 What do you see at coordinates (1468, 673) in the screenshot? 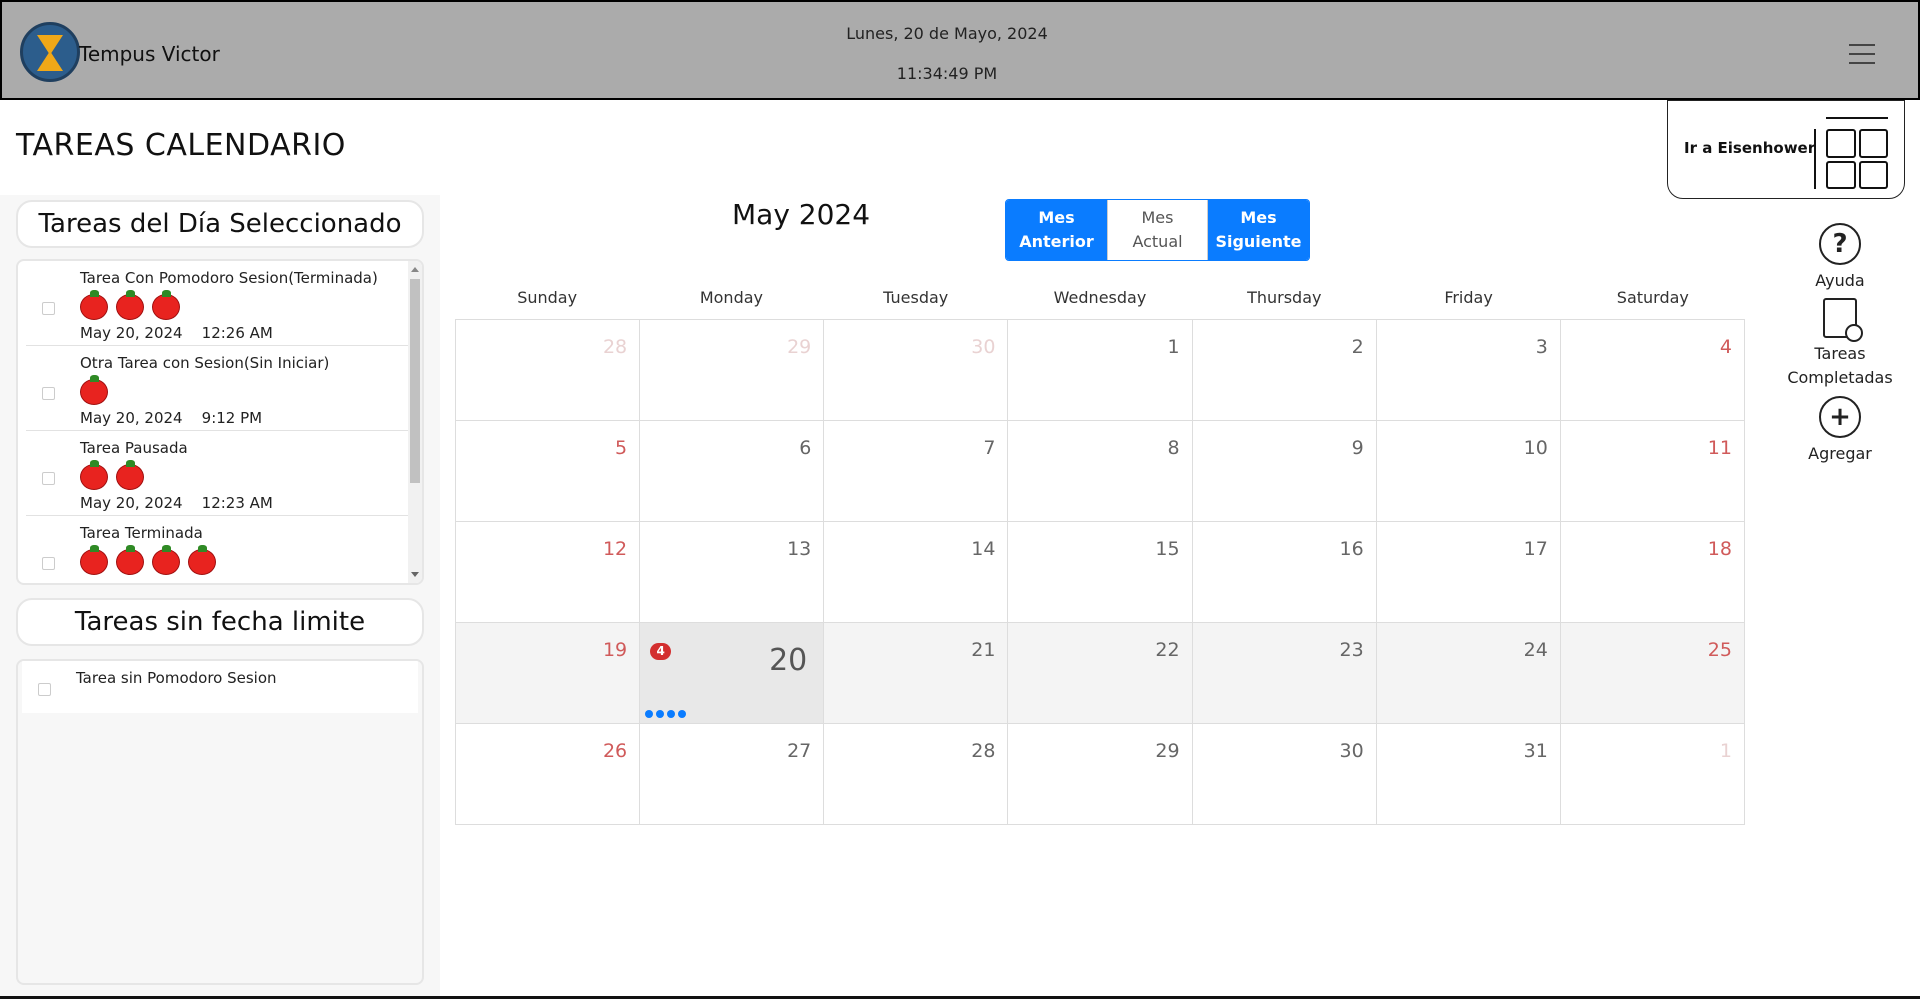
I see `calendar-day: 24` at bounding box center [1468, 673].